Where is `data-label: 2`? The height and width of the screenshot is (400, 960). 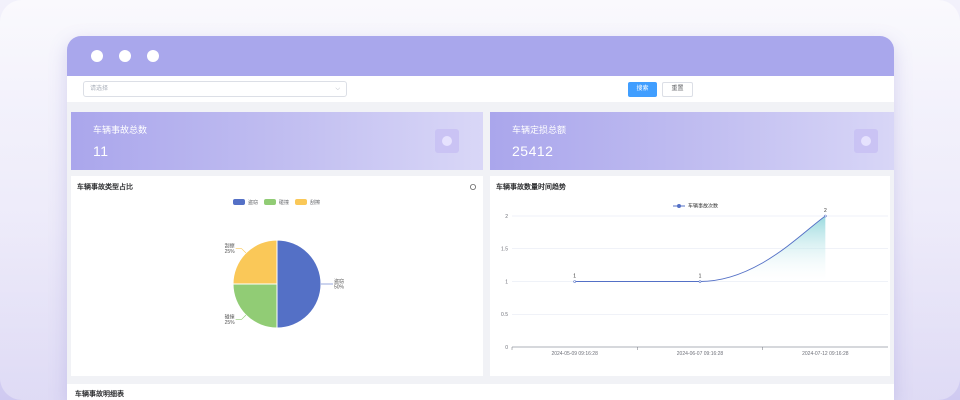 data-label: 2 is located at coordinates (825, 211).